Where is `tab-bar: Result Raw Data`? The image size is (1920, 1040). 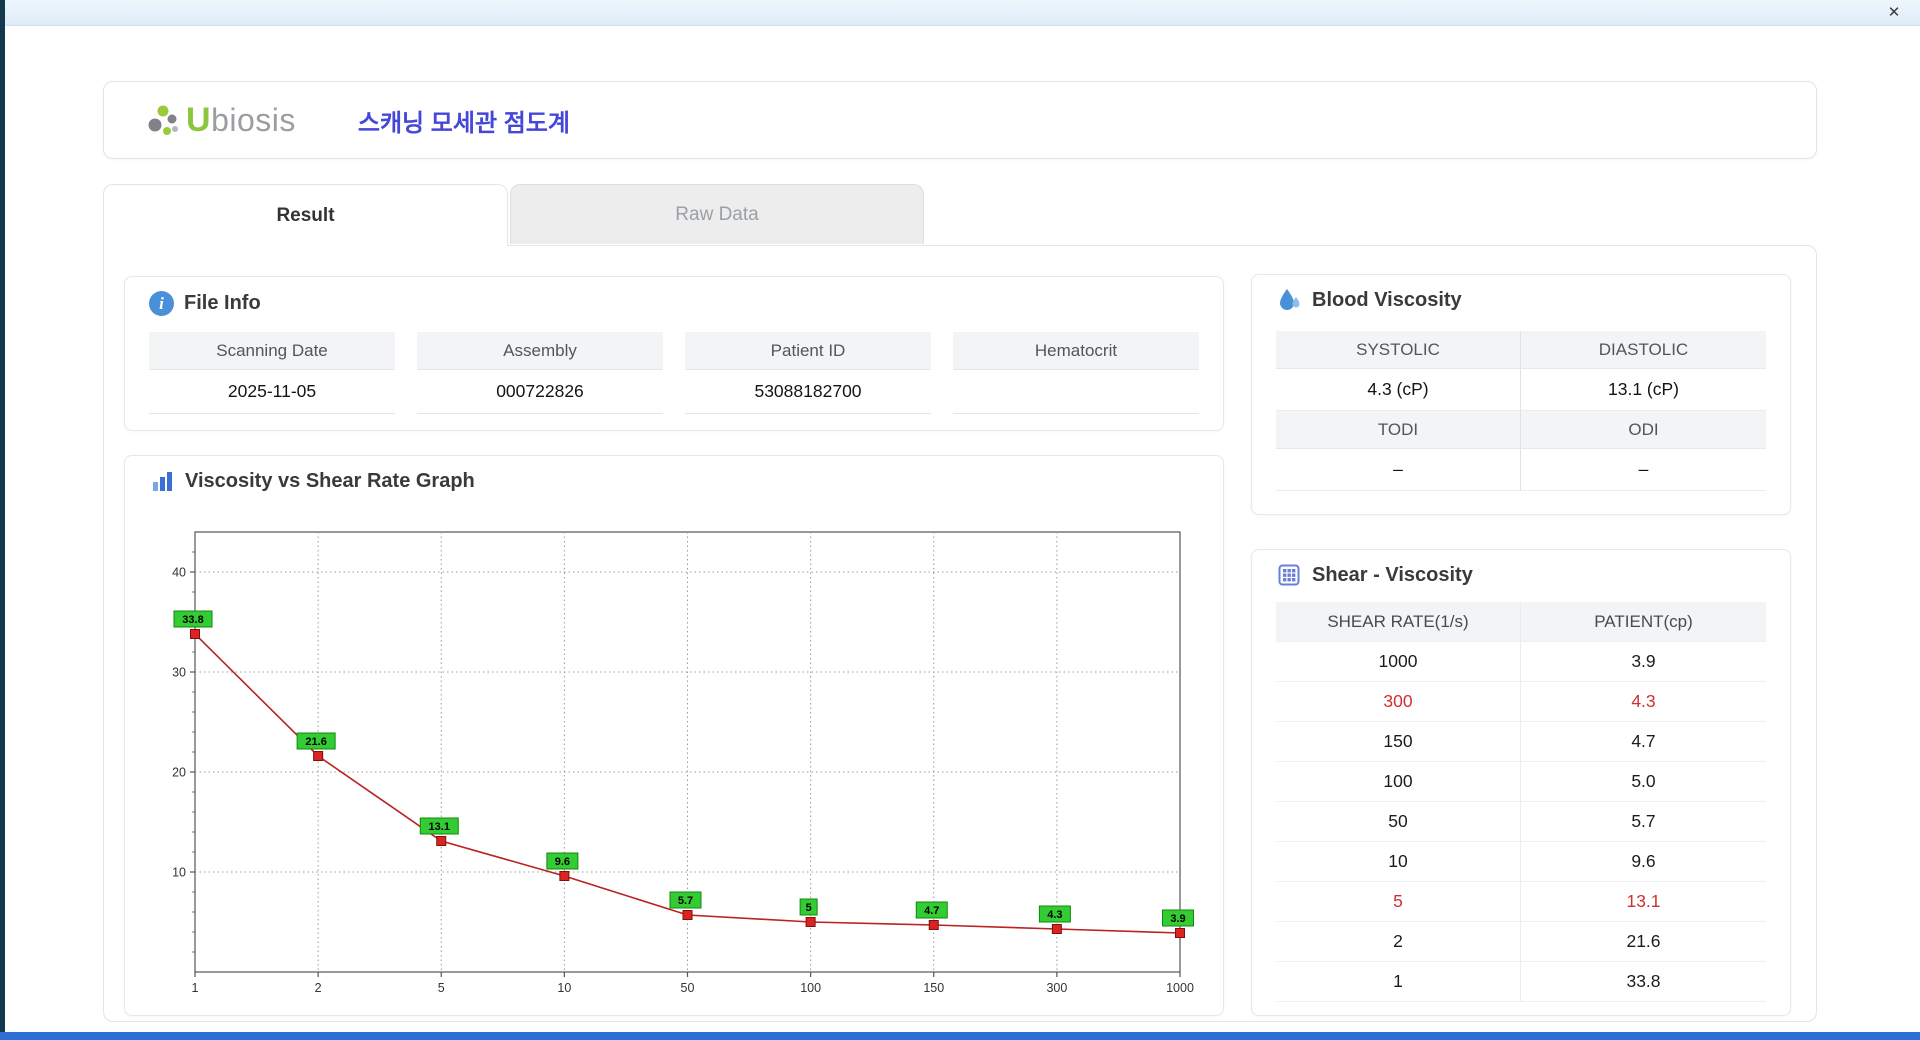 tab-bar: Result Raw Data is located at coordinates (513, 215).